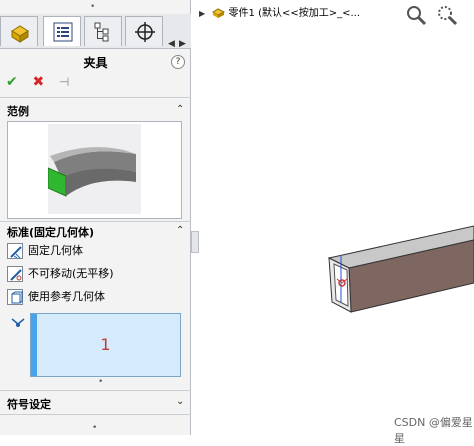 The height and width of the screenshot is (446, 474). I want to click on ok-button: ✔, so click(17, 82).